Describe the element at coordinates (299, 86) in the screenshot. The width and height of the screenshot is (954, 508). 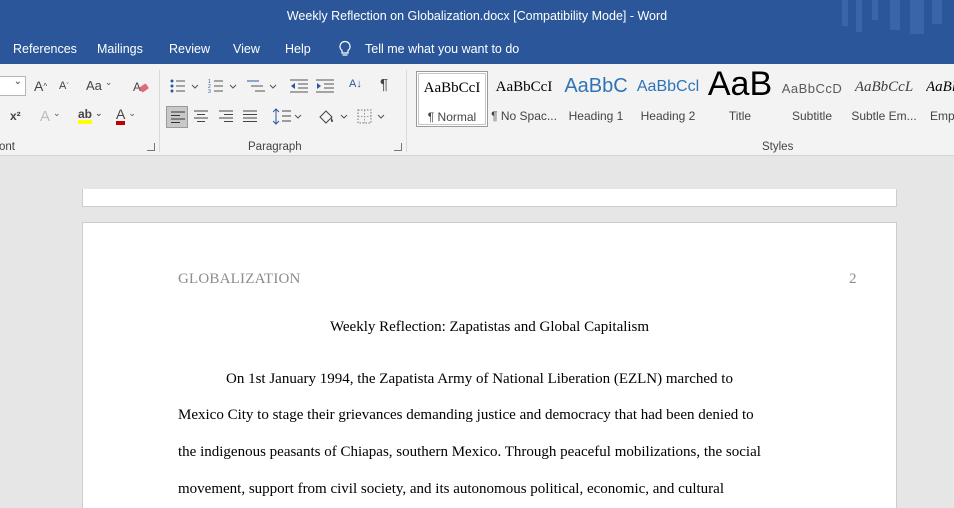
I see `decrease-indent-icon` at that location.